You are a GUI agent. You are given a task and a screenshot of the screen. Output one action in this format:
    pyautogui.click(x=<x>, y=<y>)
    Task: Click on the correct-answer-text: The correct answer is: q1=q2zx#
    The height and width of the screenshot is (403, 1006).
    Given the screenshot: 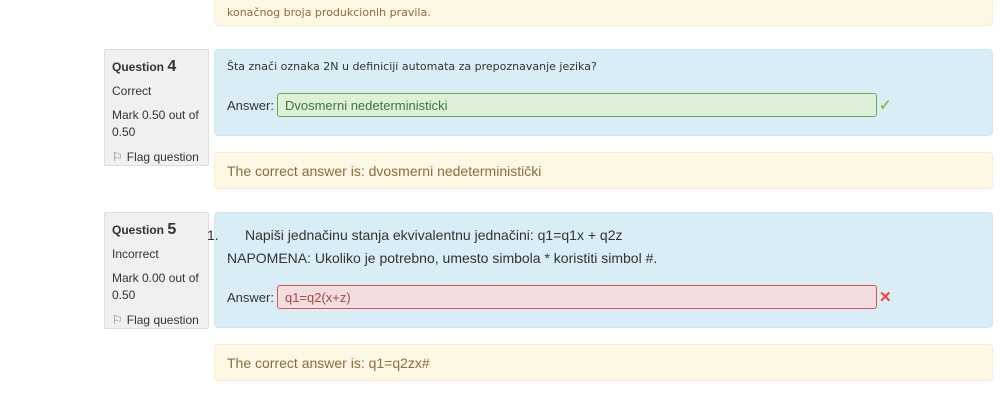 What is the action you would take?
    pyautogui.click(x=328, y=362)
    